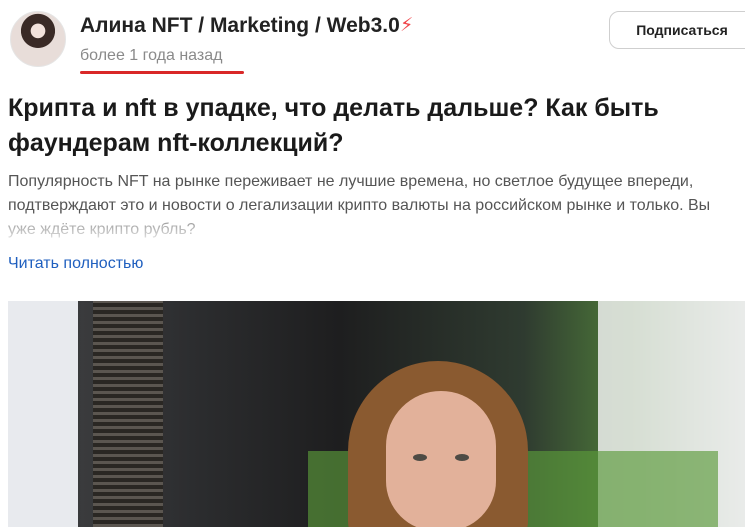 Image resolution: width=745 pixels, height=527 pixels. I want to click on author-avatar, so click(38, 39).